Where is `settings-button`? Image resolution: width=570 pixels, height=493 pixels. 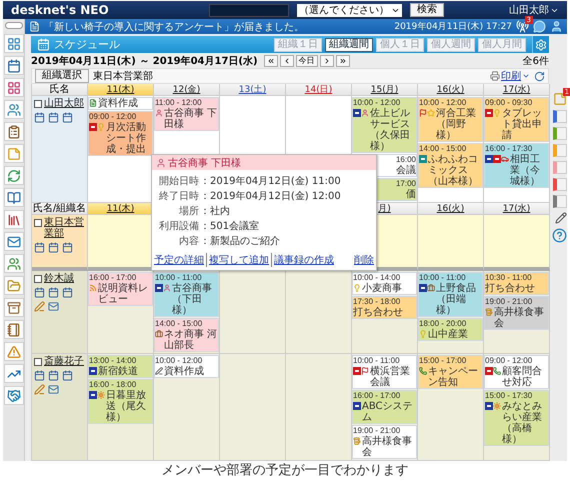
settings-button is located at coordinates (540, 44).